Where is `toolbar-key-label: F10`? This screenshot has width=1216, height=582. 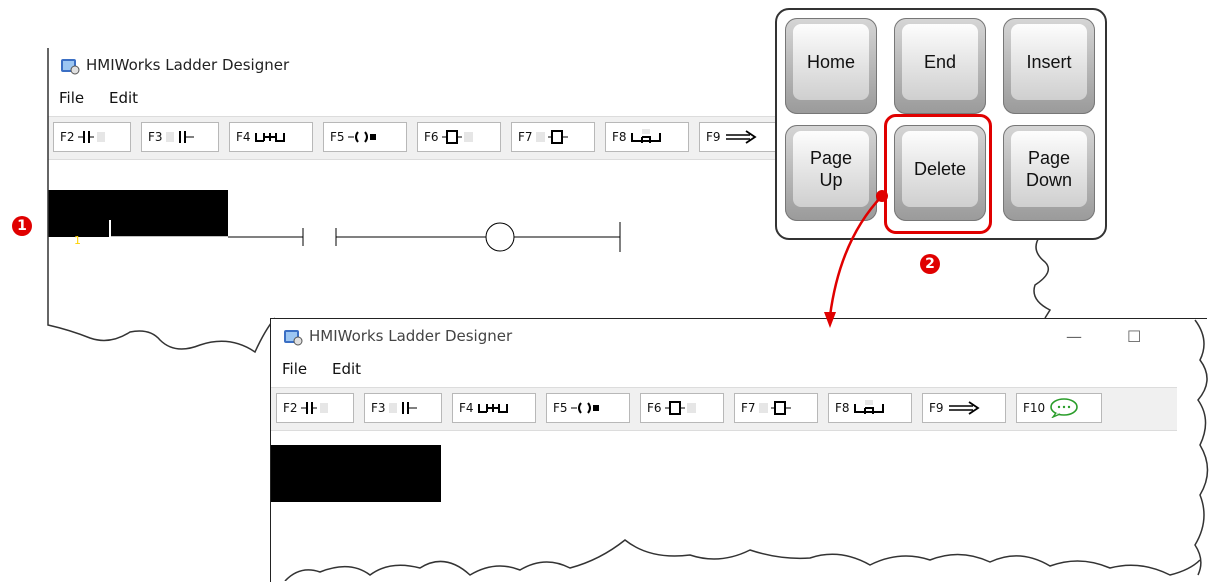
toolbar-key-label: F10 is located at coordinates (1034, 408).